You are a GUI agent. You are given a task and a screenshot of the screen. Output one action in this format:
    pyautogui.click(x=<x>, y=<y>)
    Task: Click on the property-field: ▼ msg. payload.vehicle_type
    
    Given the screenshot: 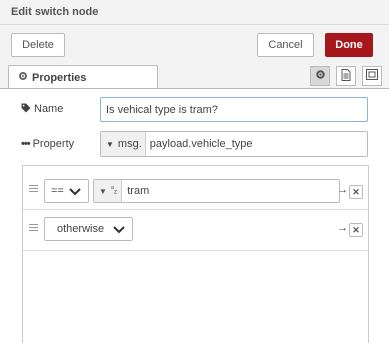 What is the action you would take?
    pyautogui.click(x=234, y=144)
    